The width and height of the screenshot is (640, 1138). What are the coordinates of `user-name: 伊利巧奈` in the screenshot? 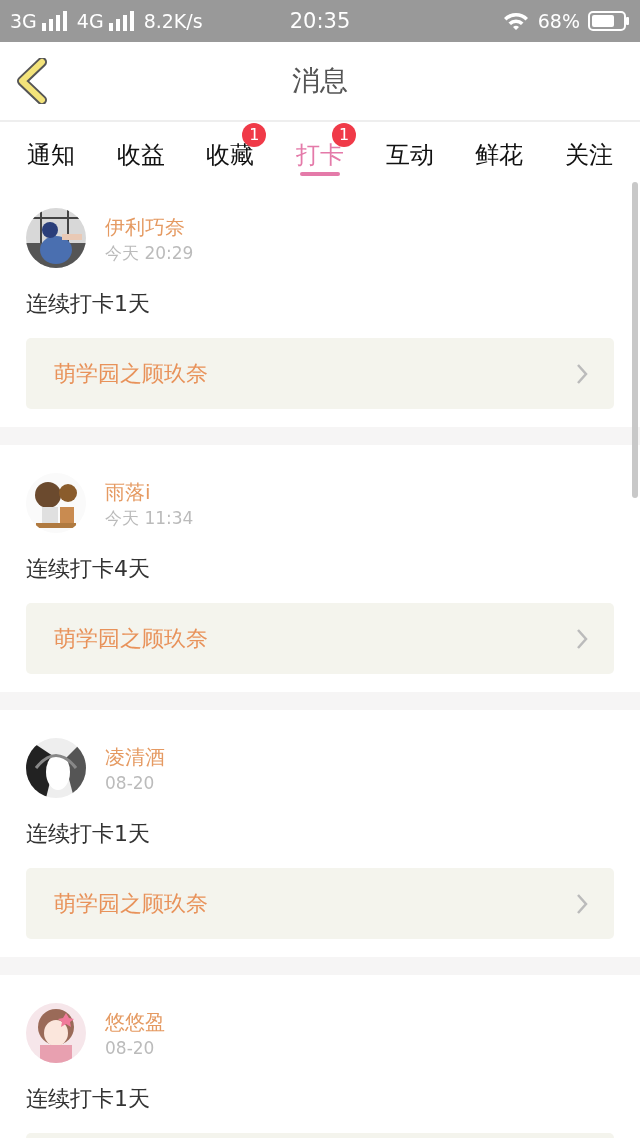 It's located at (149, 227).